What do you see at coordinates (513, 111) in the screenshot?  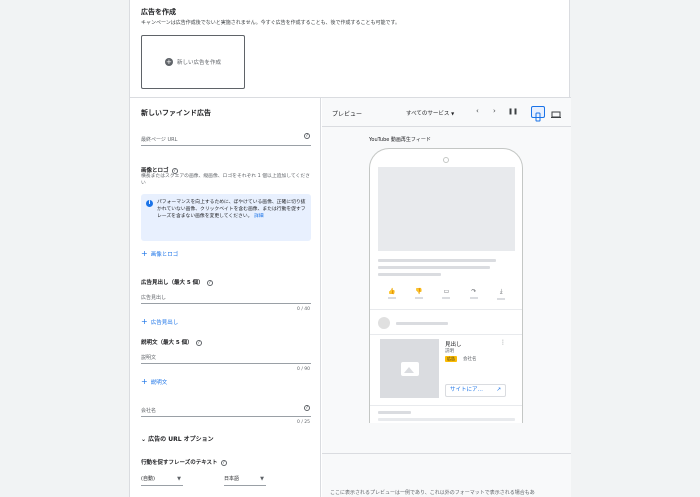 I see `pause-icon: ❚❚` at bounding box center [513, 111].